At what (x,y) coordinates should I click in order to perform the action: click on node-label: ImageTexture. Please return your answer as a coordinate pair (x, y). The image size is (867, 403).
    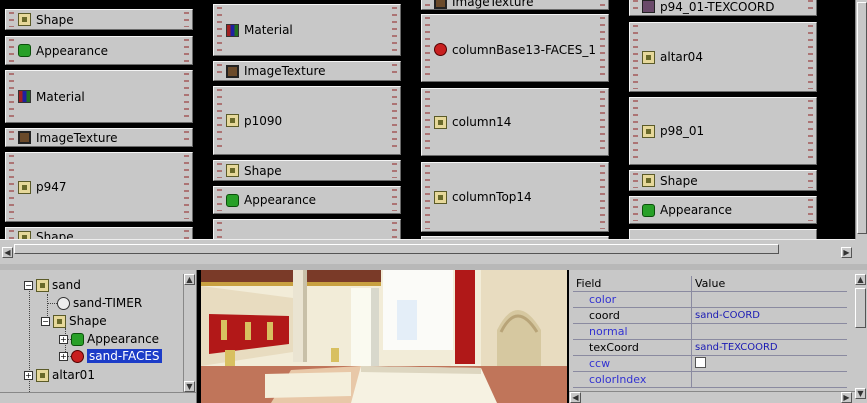
    Looking at the image, I should click on (77, 137).